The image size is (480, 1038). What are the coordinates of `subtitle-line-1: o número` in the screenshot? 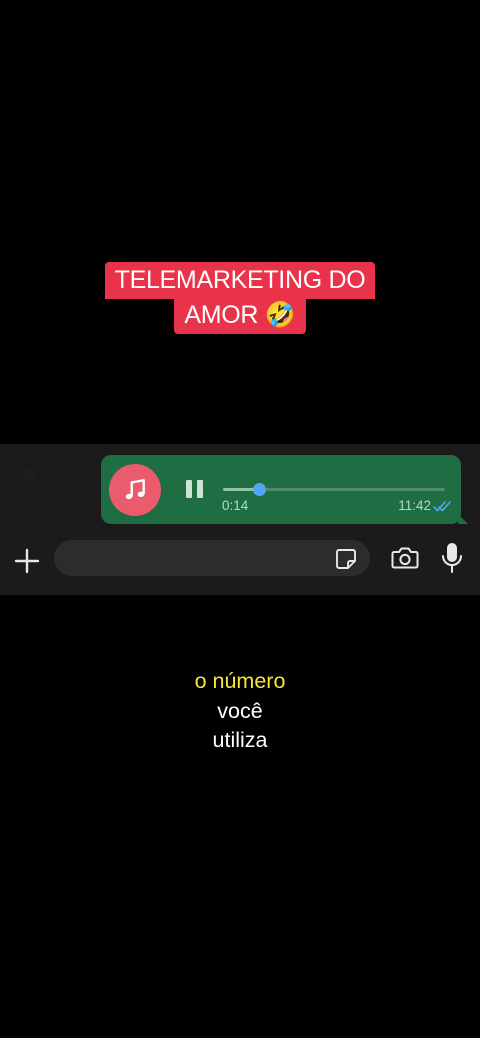 It's located at (240, 681).